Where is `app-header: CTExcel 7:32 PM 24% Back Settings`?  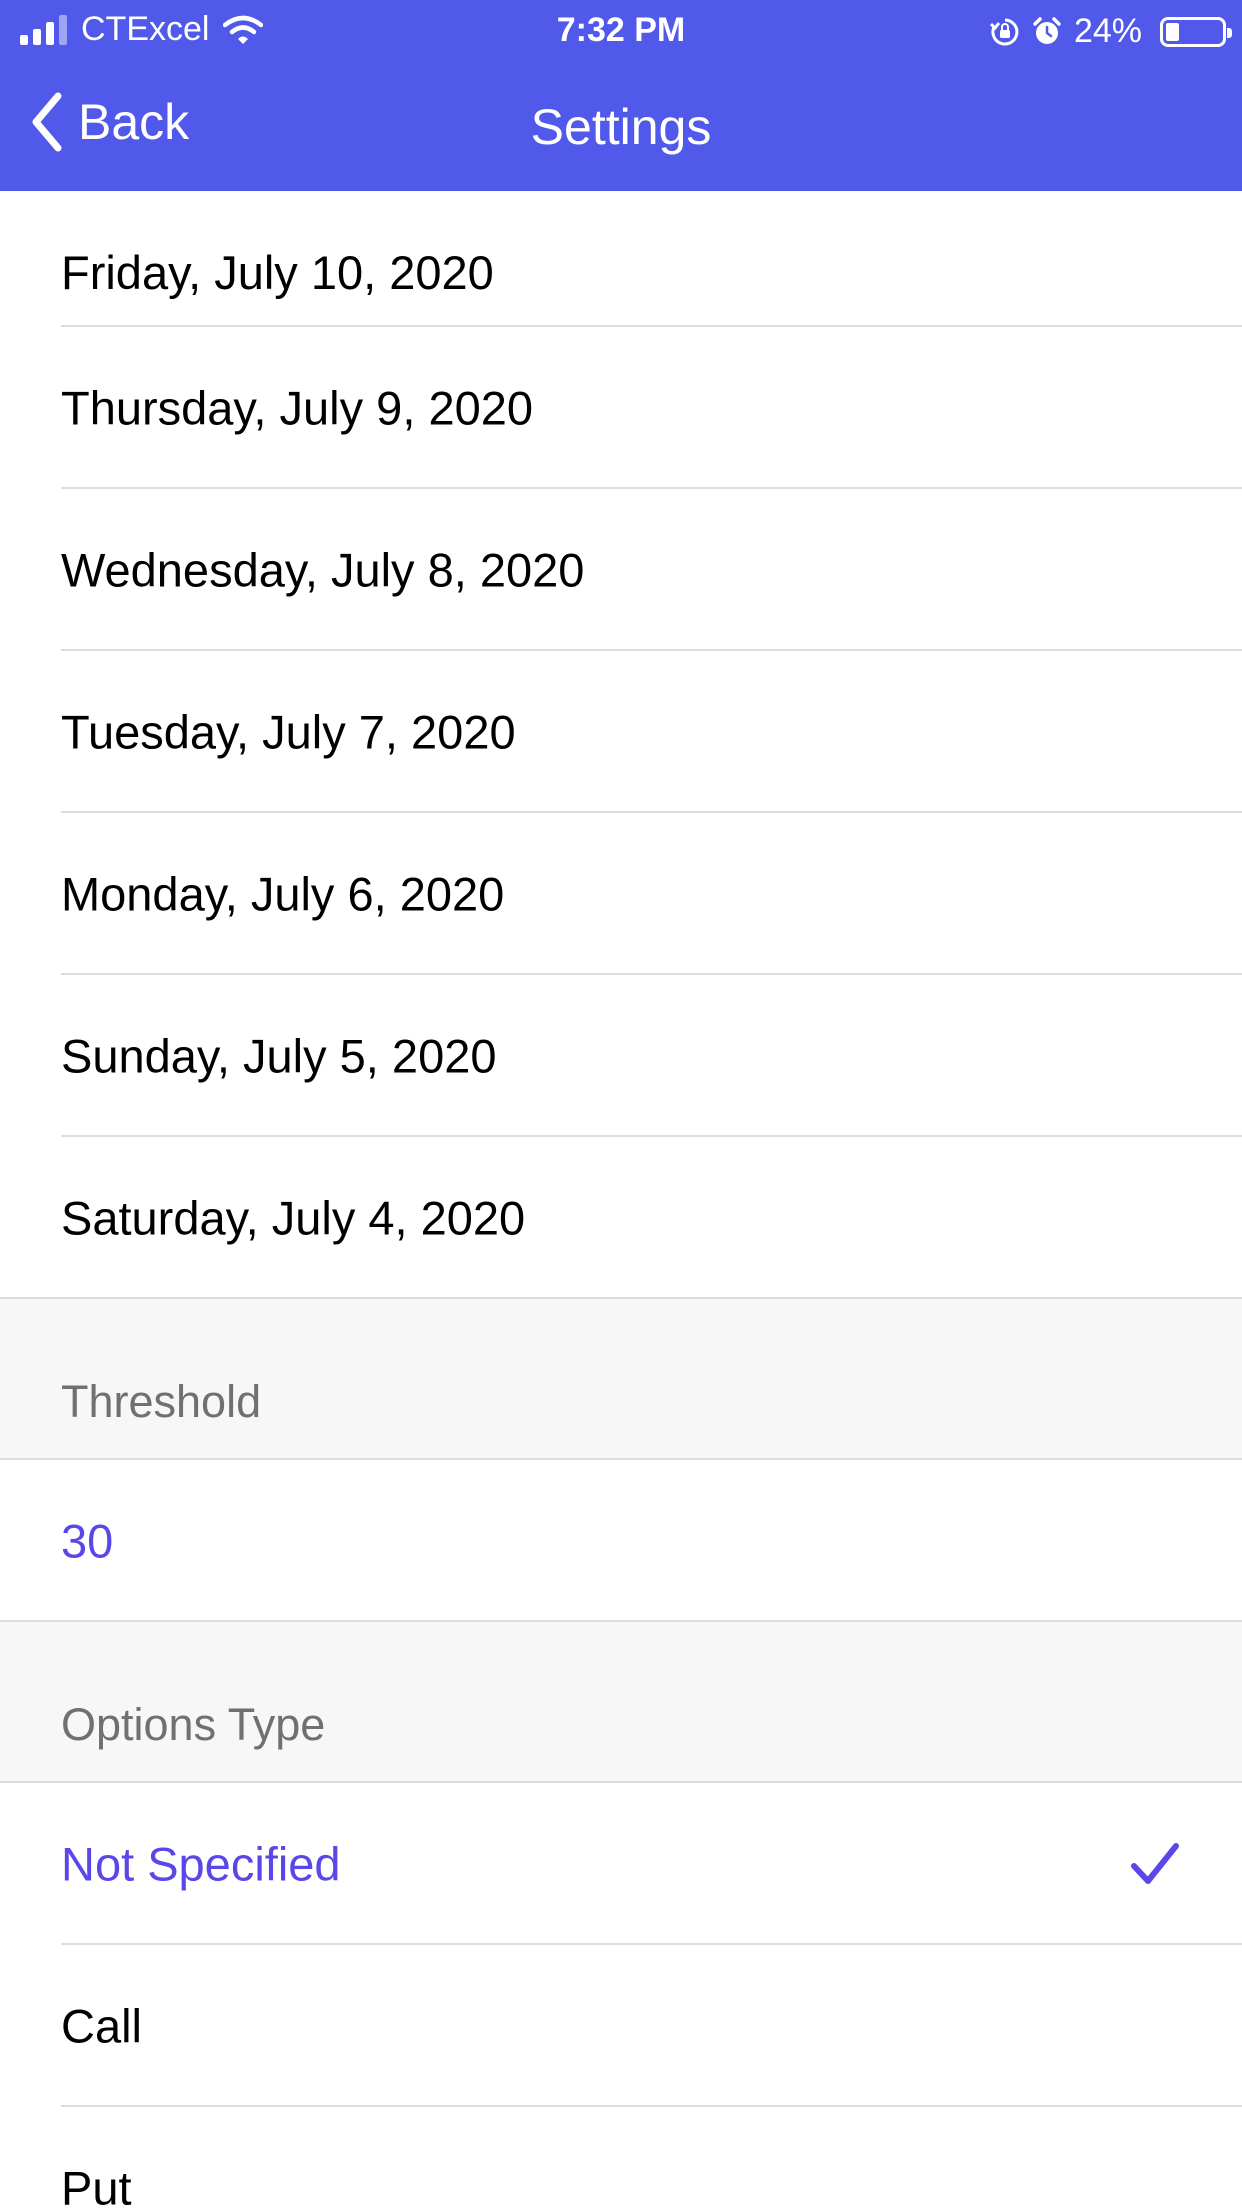
app-header: CTExcel 7:32 PM 24% Back Settings is located at coordinates (621, 95).